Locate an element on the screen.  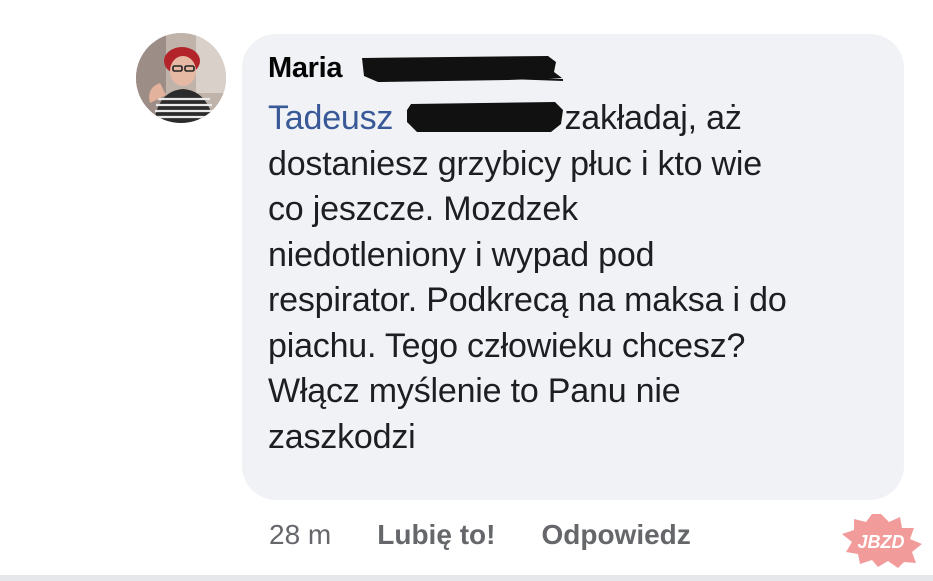
comment-line-6: piachu. Tego człowieku chcesz? is located at coordinates (507, 345).